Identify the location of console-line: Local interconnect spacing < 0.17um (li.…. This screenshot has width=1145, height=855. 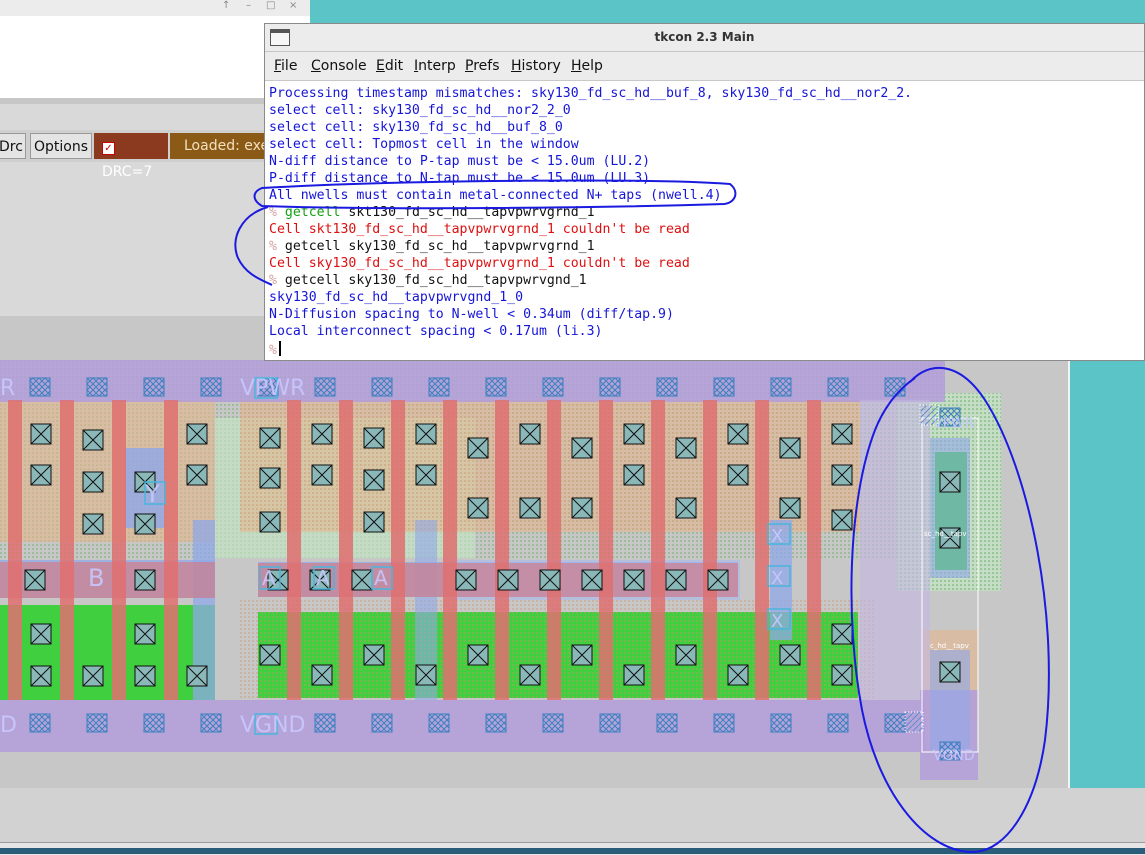
(436, 331).